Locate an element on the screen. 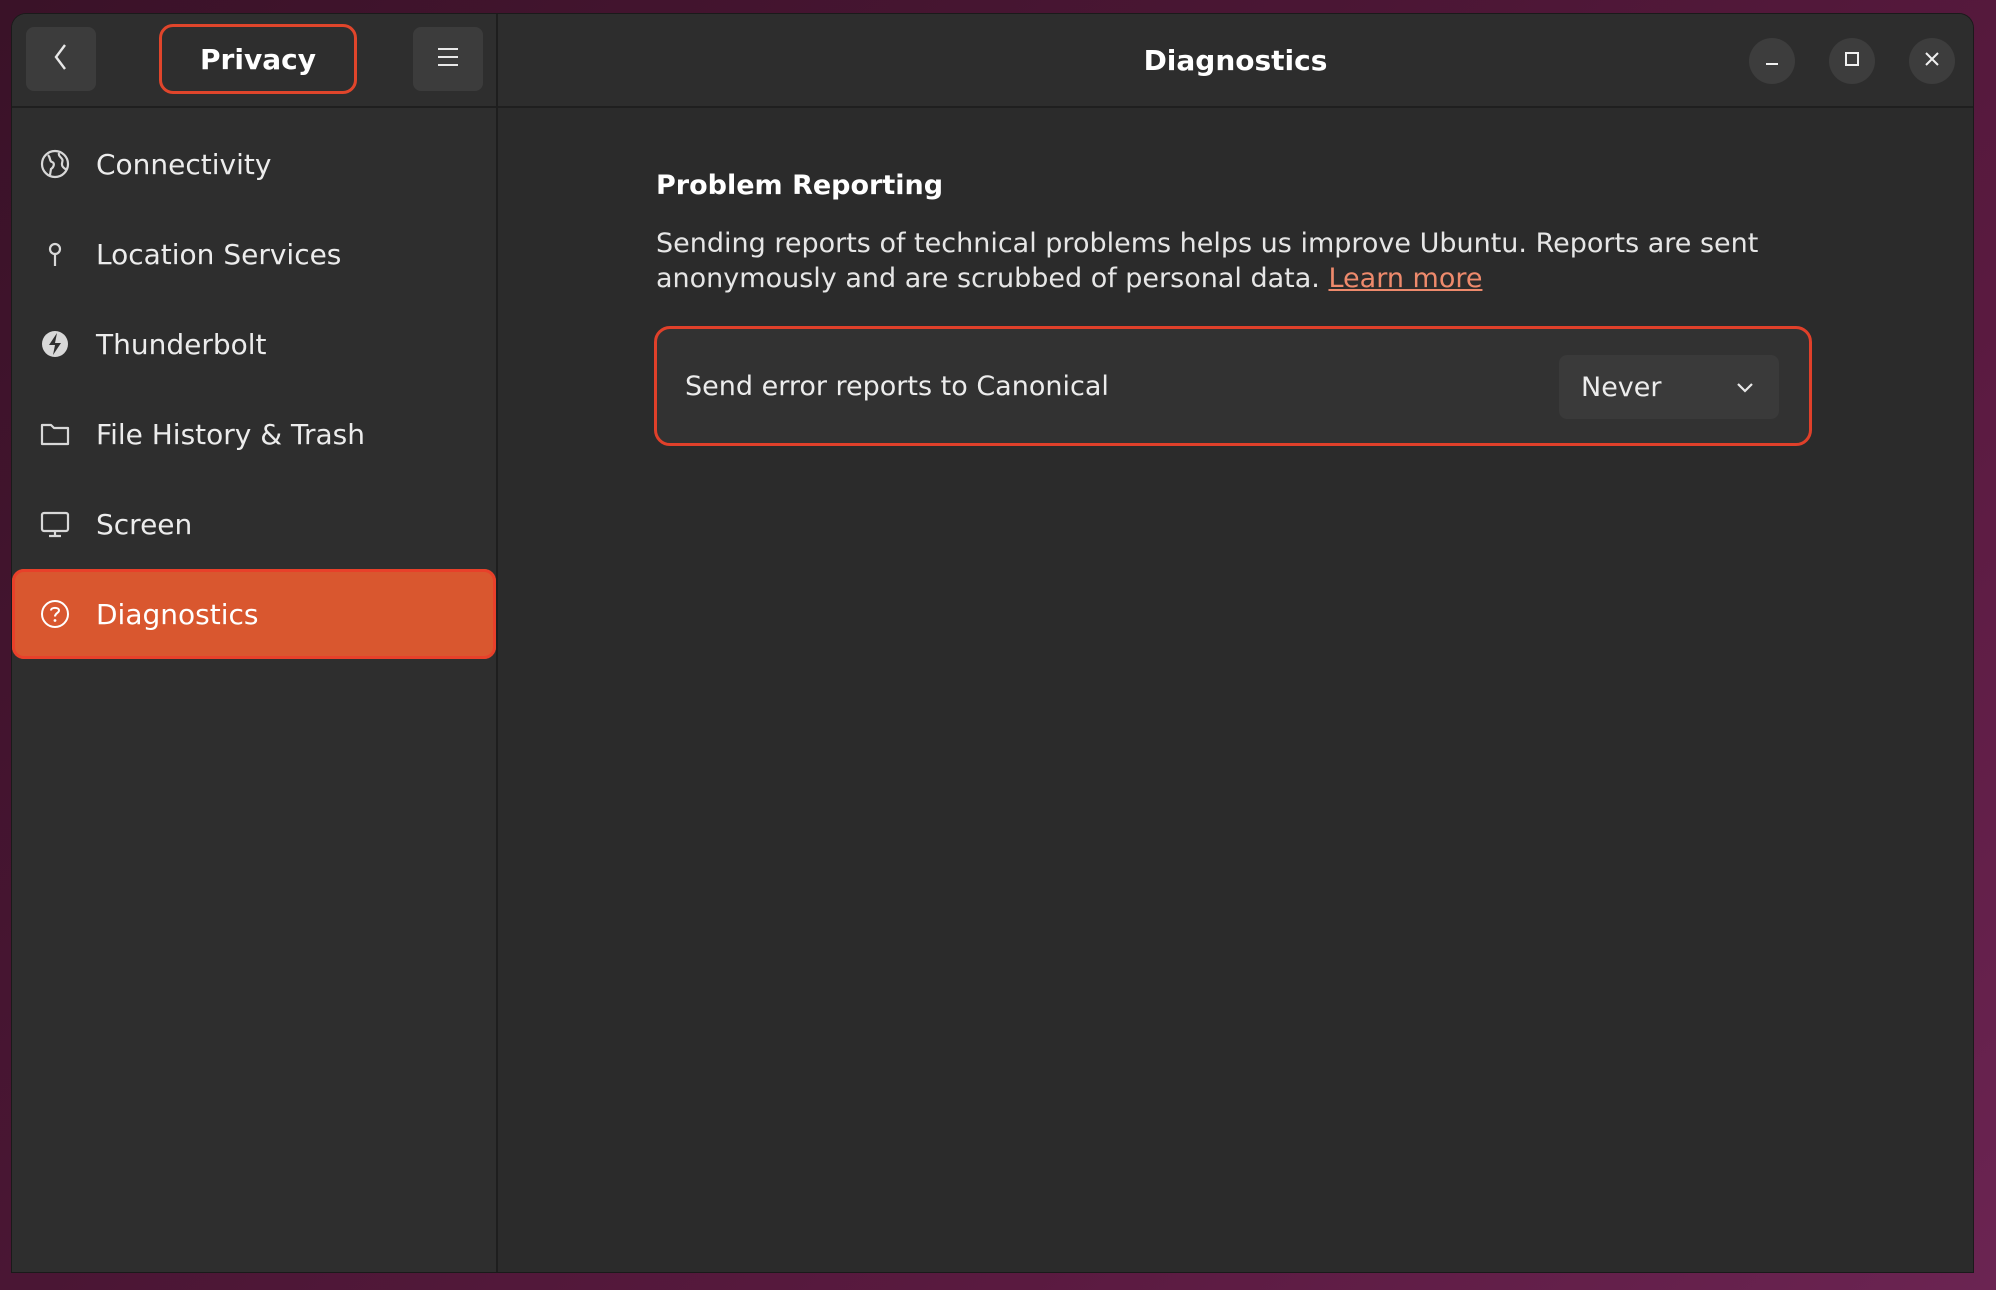 The image size is (1996, 1290). maximize-button is located at coordinates (1852, 61).